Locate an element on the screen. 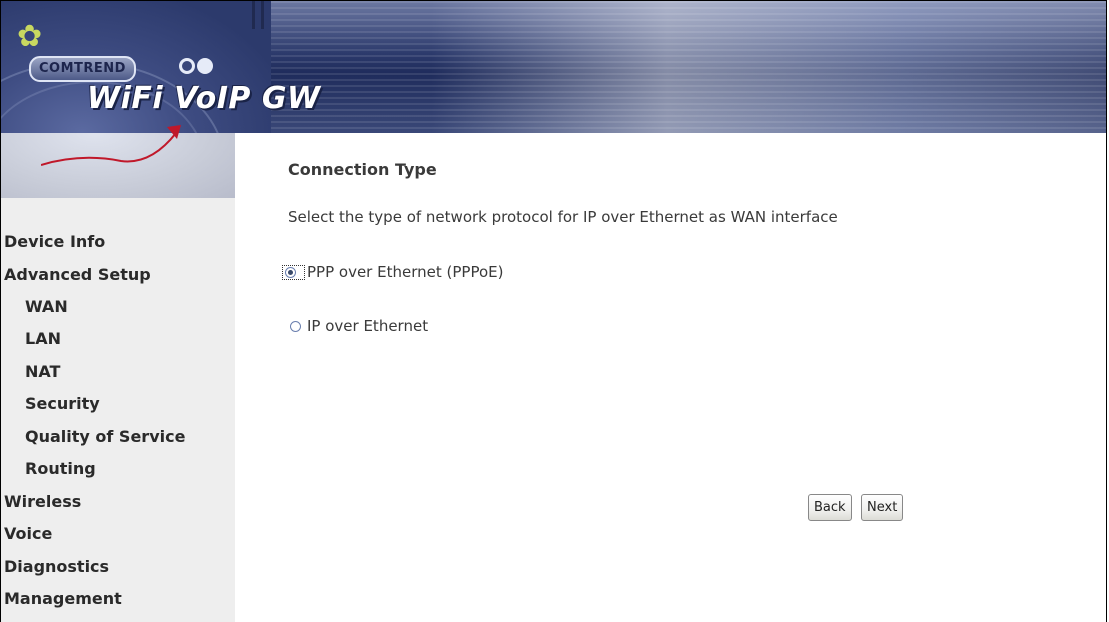 This screenshot has width=1109, height=622. logo-tail is located at coordinates (118, 161).